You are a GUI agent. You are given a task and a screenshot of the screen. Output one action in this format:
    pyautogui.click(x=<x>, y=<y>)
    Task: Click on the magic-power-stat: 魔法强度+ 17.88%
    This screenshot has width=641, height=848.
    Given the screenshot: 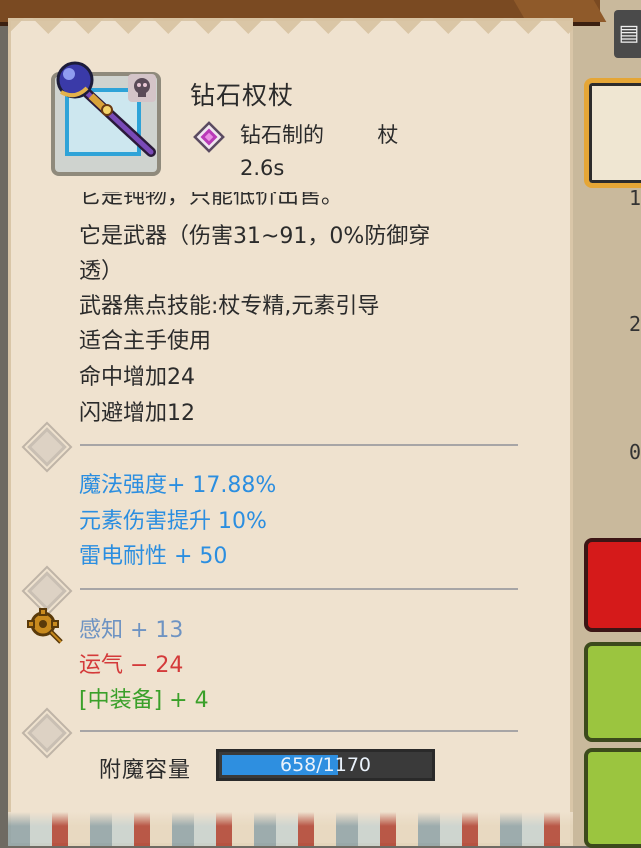 What is the action you would take?
    pyautogui.click(x=178, y=485)
    